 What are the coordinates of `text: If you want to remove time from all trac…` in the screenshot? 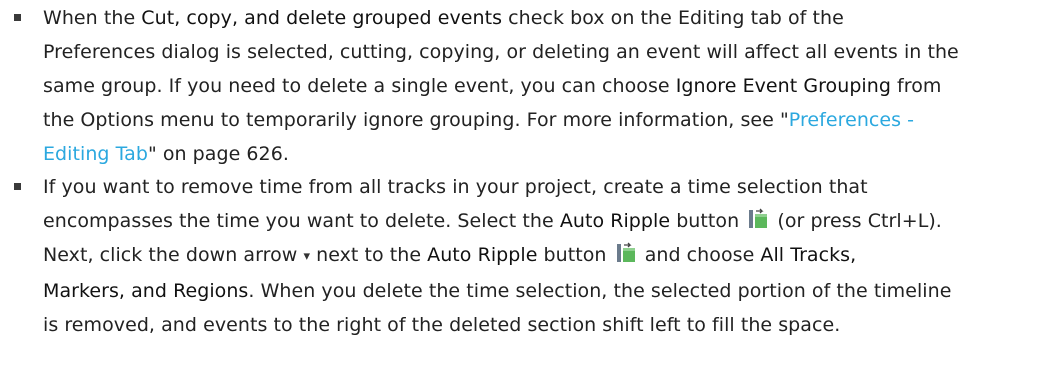 It's located at (455, 187).